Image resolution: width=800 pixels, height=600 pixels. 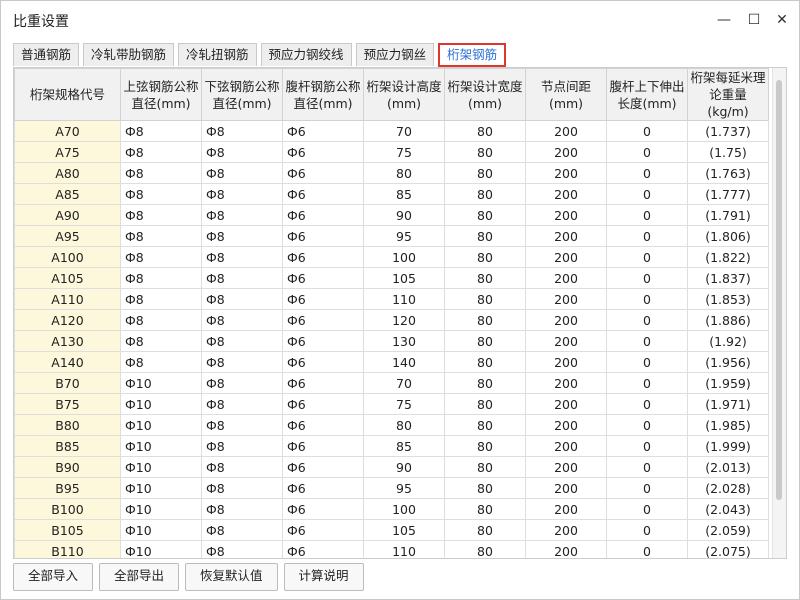 I want to click on table-row: A85 Ф8 Ф8 Ф6 85 80 200 0 (1.777), so click(x=391, y=194).